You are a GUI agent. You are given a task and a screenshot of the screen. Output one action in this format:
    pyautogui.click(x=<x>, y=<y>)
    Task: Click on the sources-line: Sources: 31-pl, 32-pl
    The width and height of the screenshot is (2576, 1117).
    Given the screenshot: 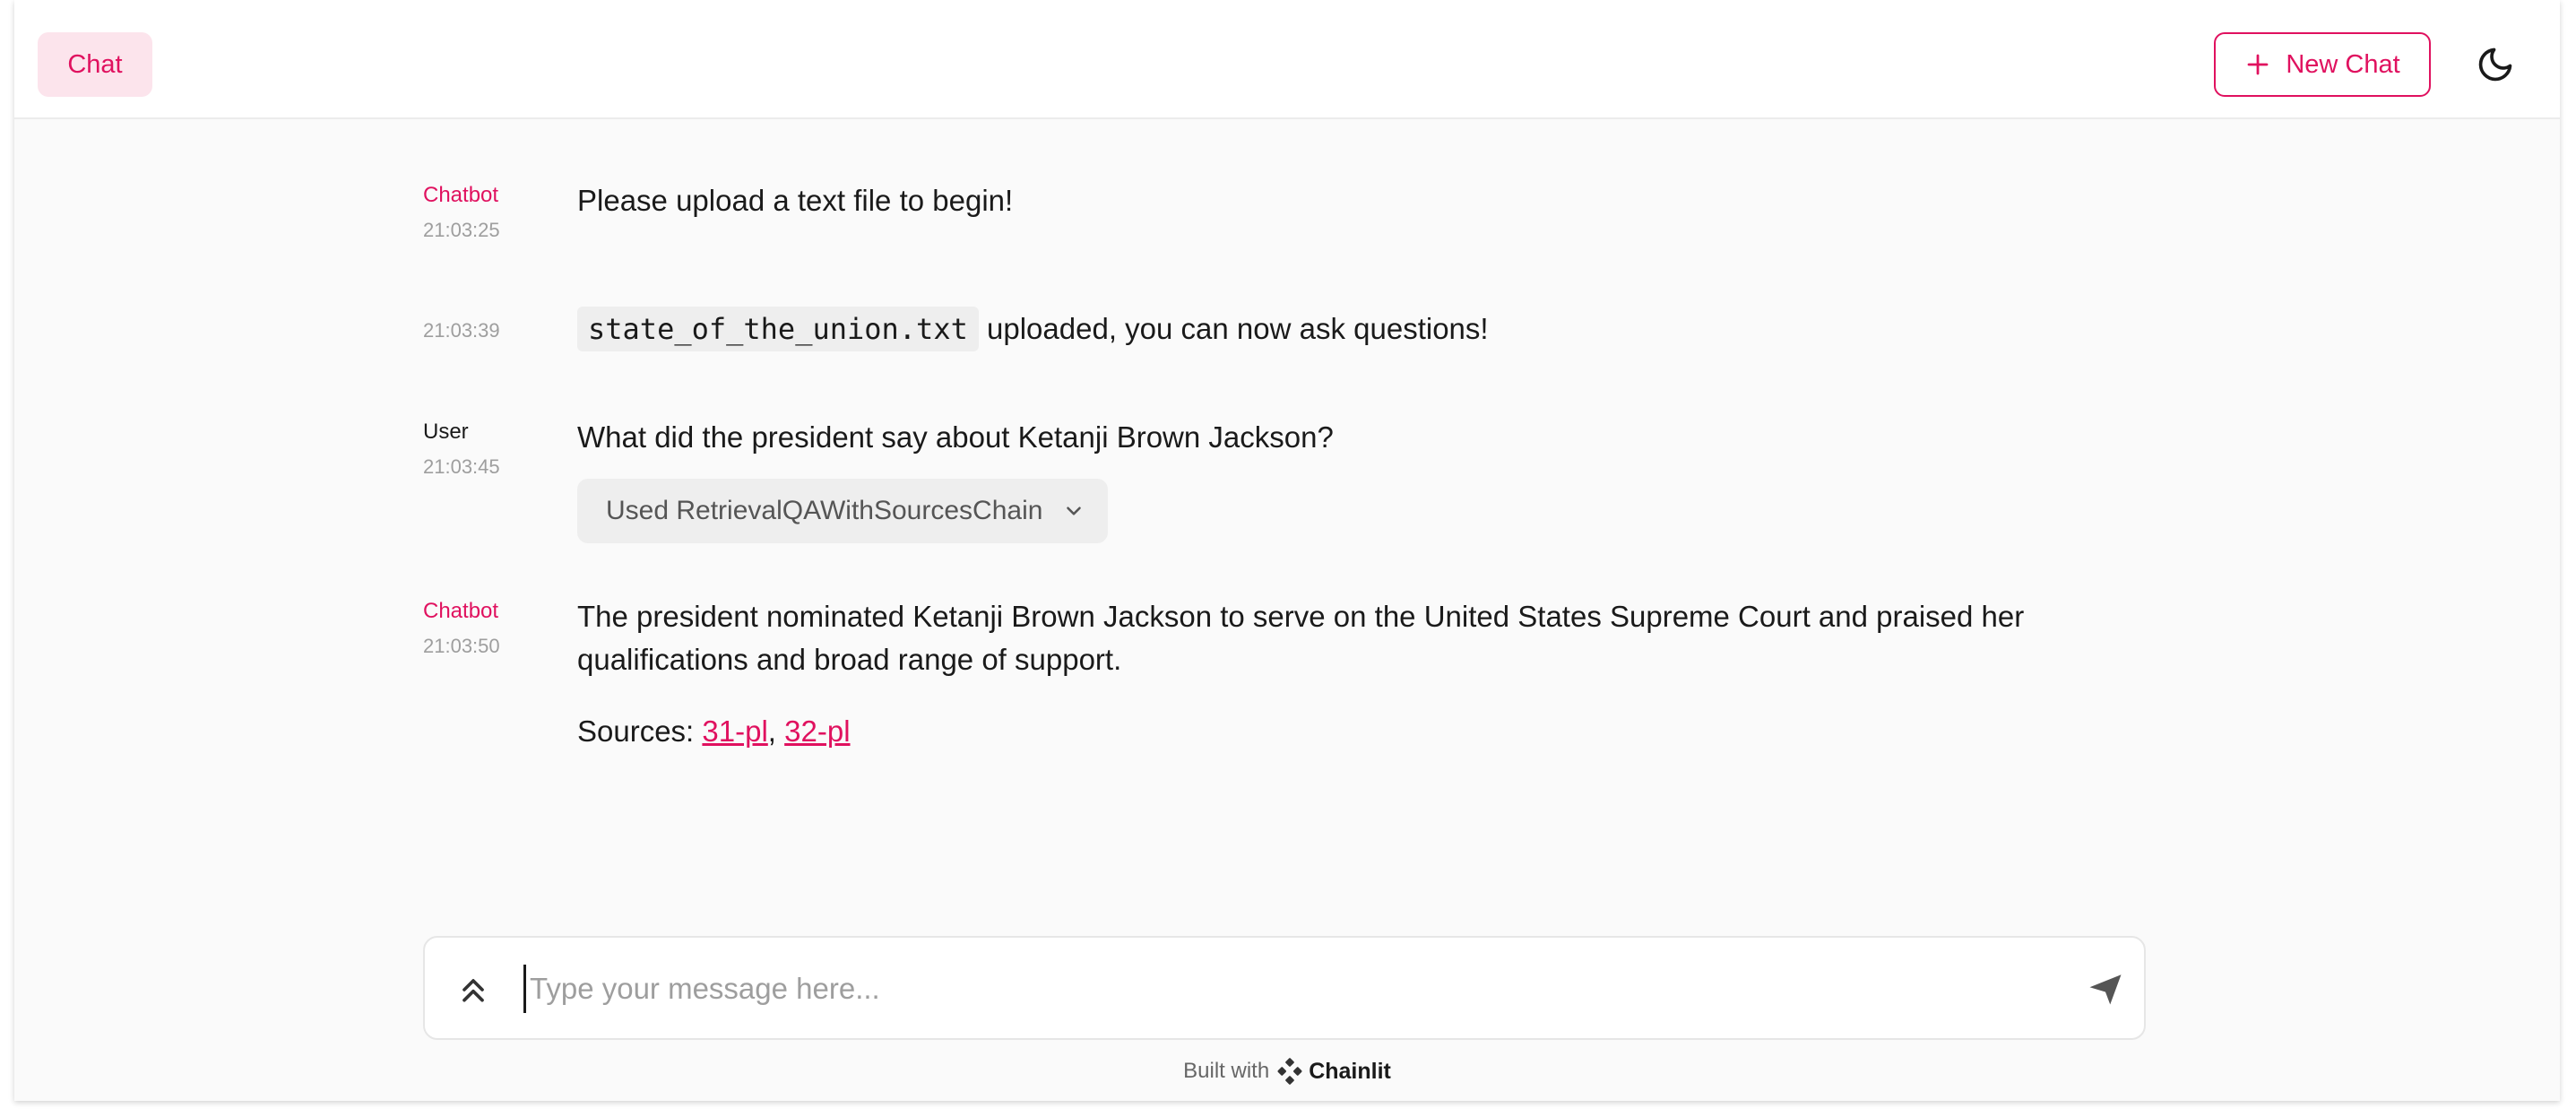 What is the action you would take?
    pyautogui.click(x=1379, y=732)
    